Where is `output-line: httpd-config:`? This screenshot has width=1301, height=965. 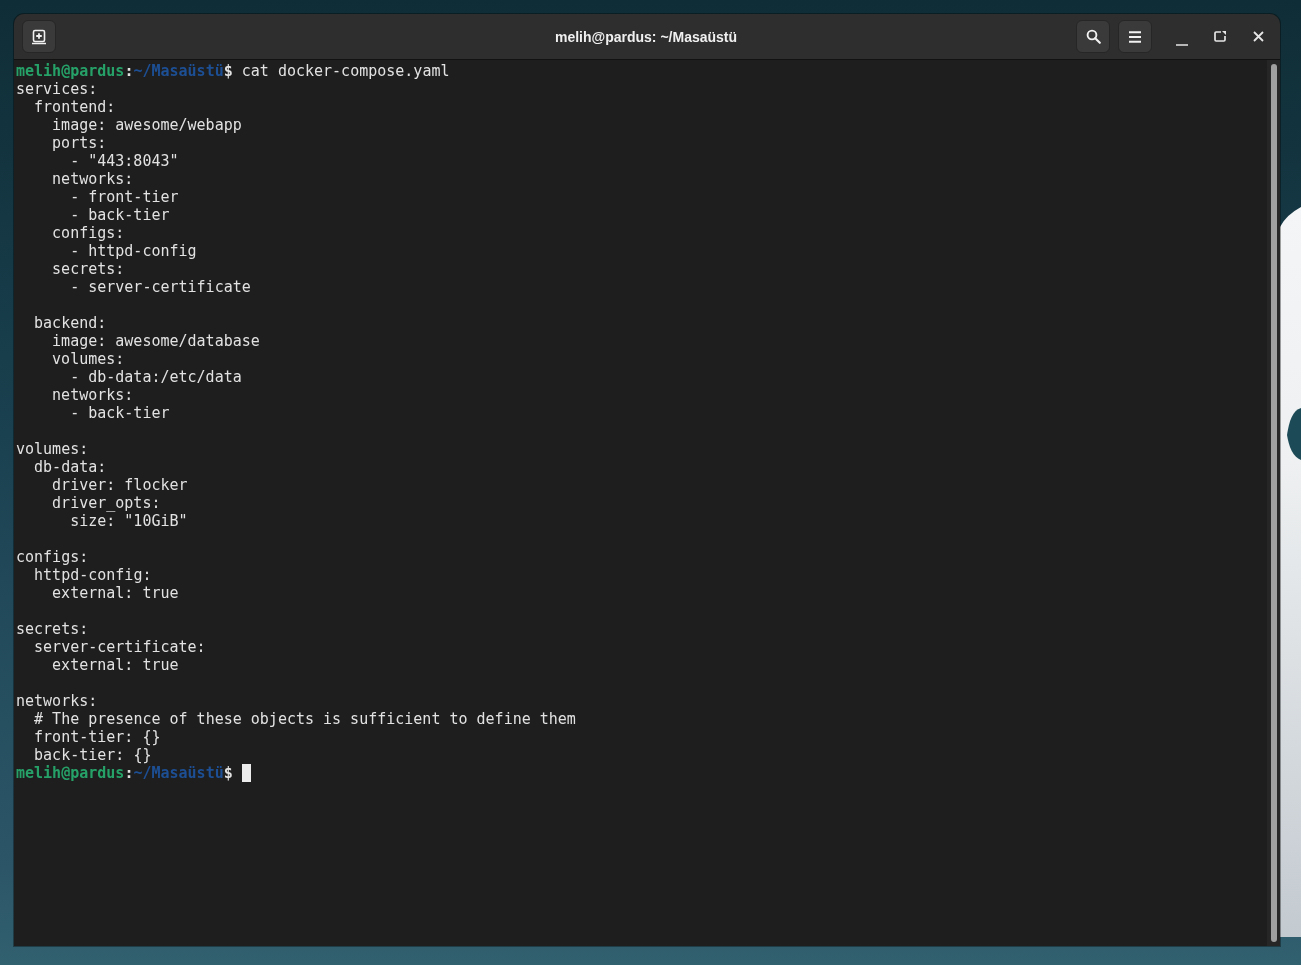
output-line: httpd-config: is located at coordinates (93, 575).